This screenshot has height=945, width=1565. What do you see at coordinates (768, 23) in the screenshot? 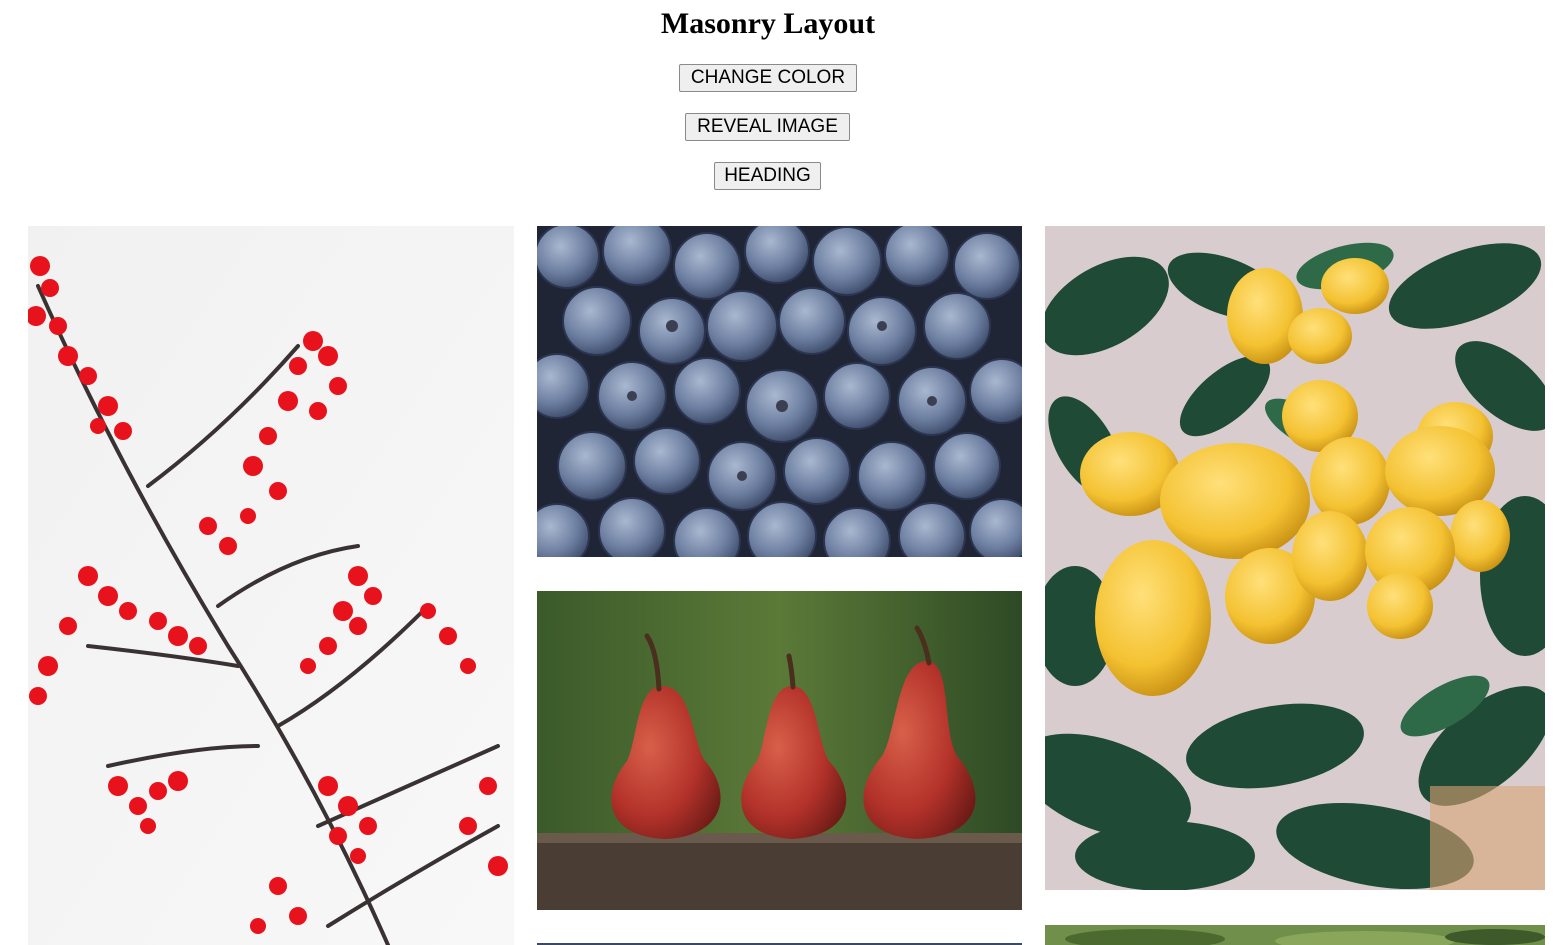
I see `page-title: Masonry Layout` at bounding box center [768, 23].